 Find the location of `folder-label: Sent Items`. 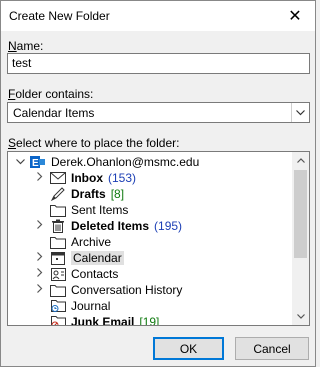

folder-label: Sent Items is located at coordinates (100, 210).